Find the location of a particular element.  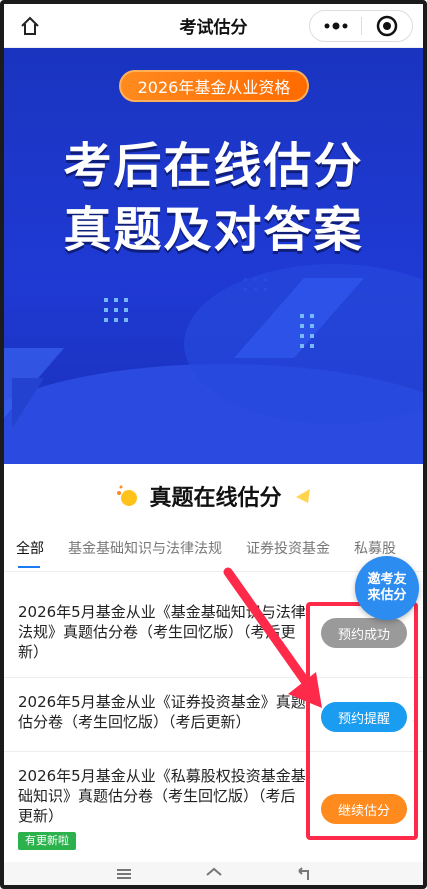

target-close-icon is located at coordinates (387, 26).